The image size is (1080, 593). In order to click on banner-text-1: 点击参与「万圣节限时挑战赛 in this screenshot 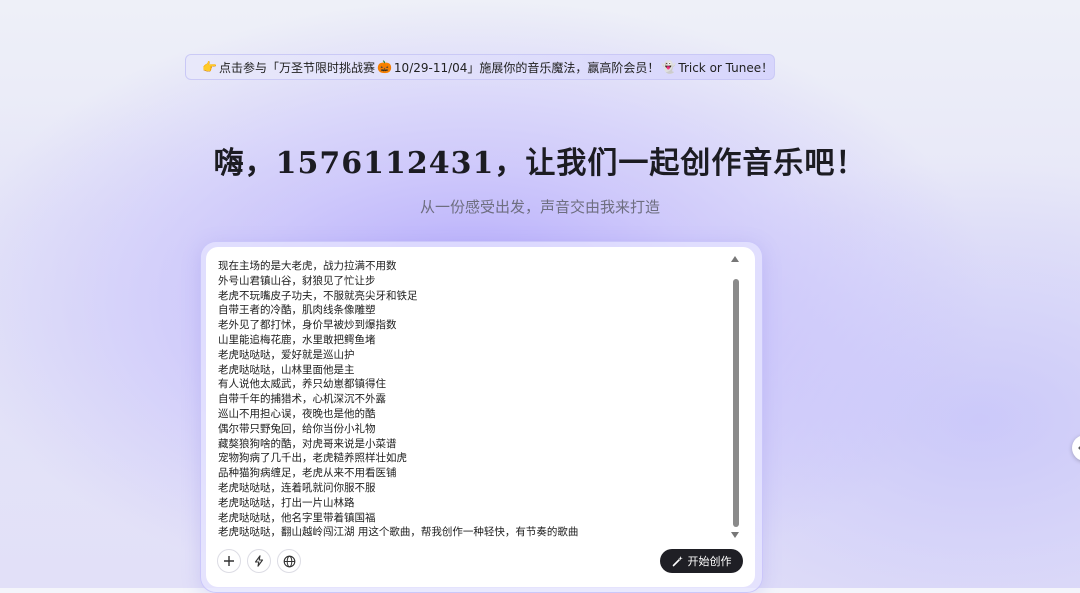, I will do `click(296, 67)`.